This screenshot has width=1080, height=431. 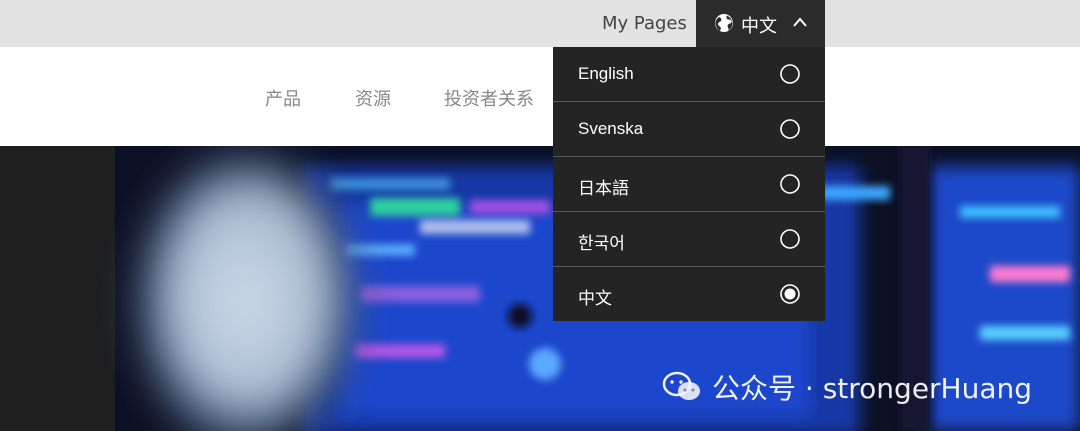 What do you see at coordinates (724, 23) in the screenshot?
I see `globe-icon` at bounding box center [724, 23].